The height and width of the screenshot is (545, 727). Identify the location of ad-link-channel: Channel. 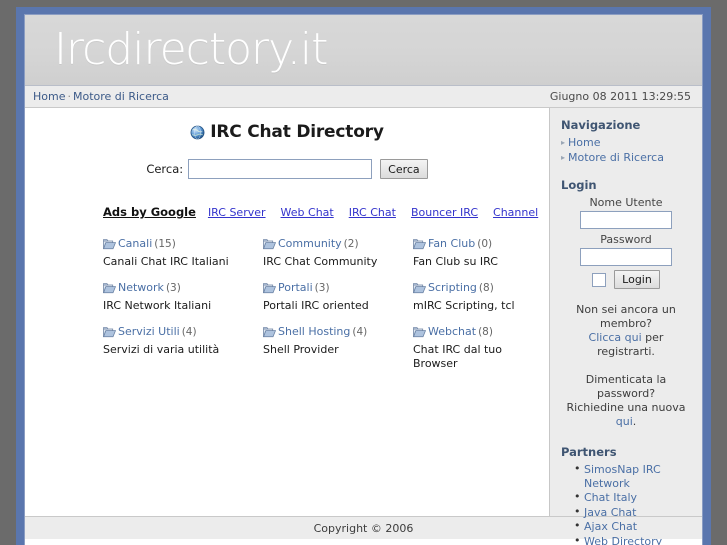
(515, 212).